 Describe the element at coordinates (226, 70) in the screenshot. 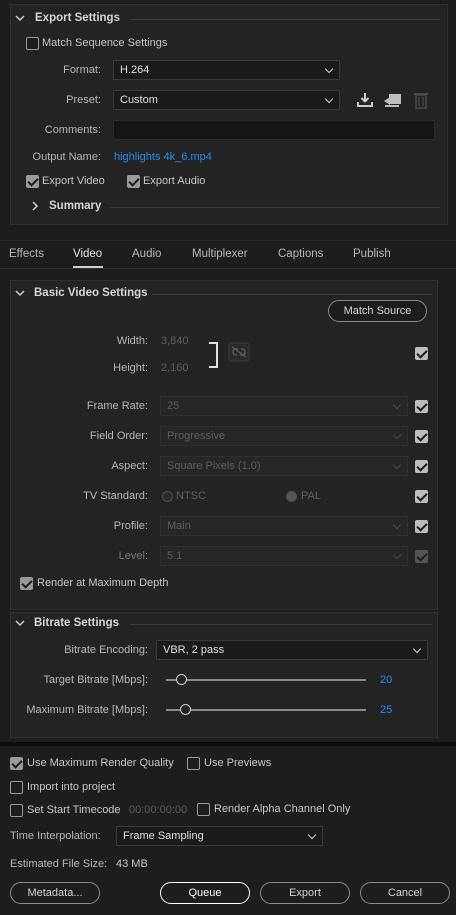

I see `format-dropdown: H.264` at that location.